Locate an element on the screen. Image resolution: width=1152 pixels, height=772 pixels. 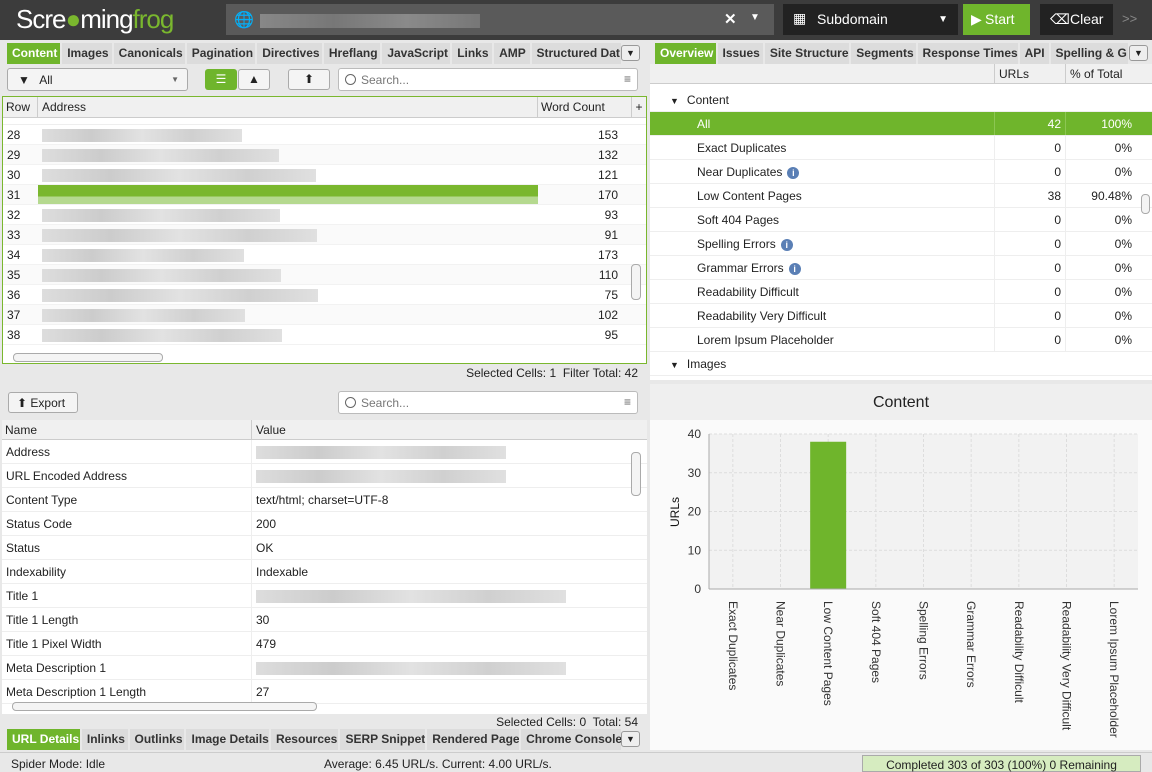
mode-dropdown: ▦ Subdomain ▼ is located at coordinates (870, 19).